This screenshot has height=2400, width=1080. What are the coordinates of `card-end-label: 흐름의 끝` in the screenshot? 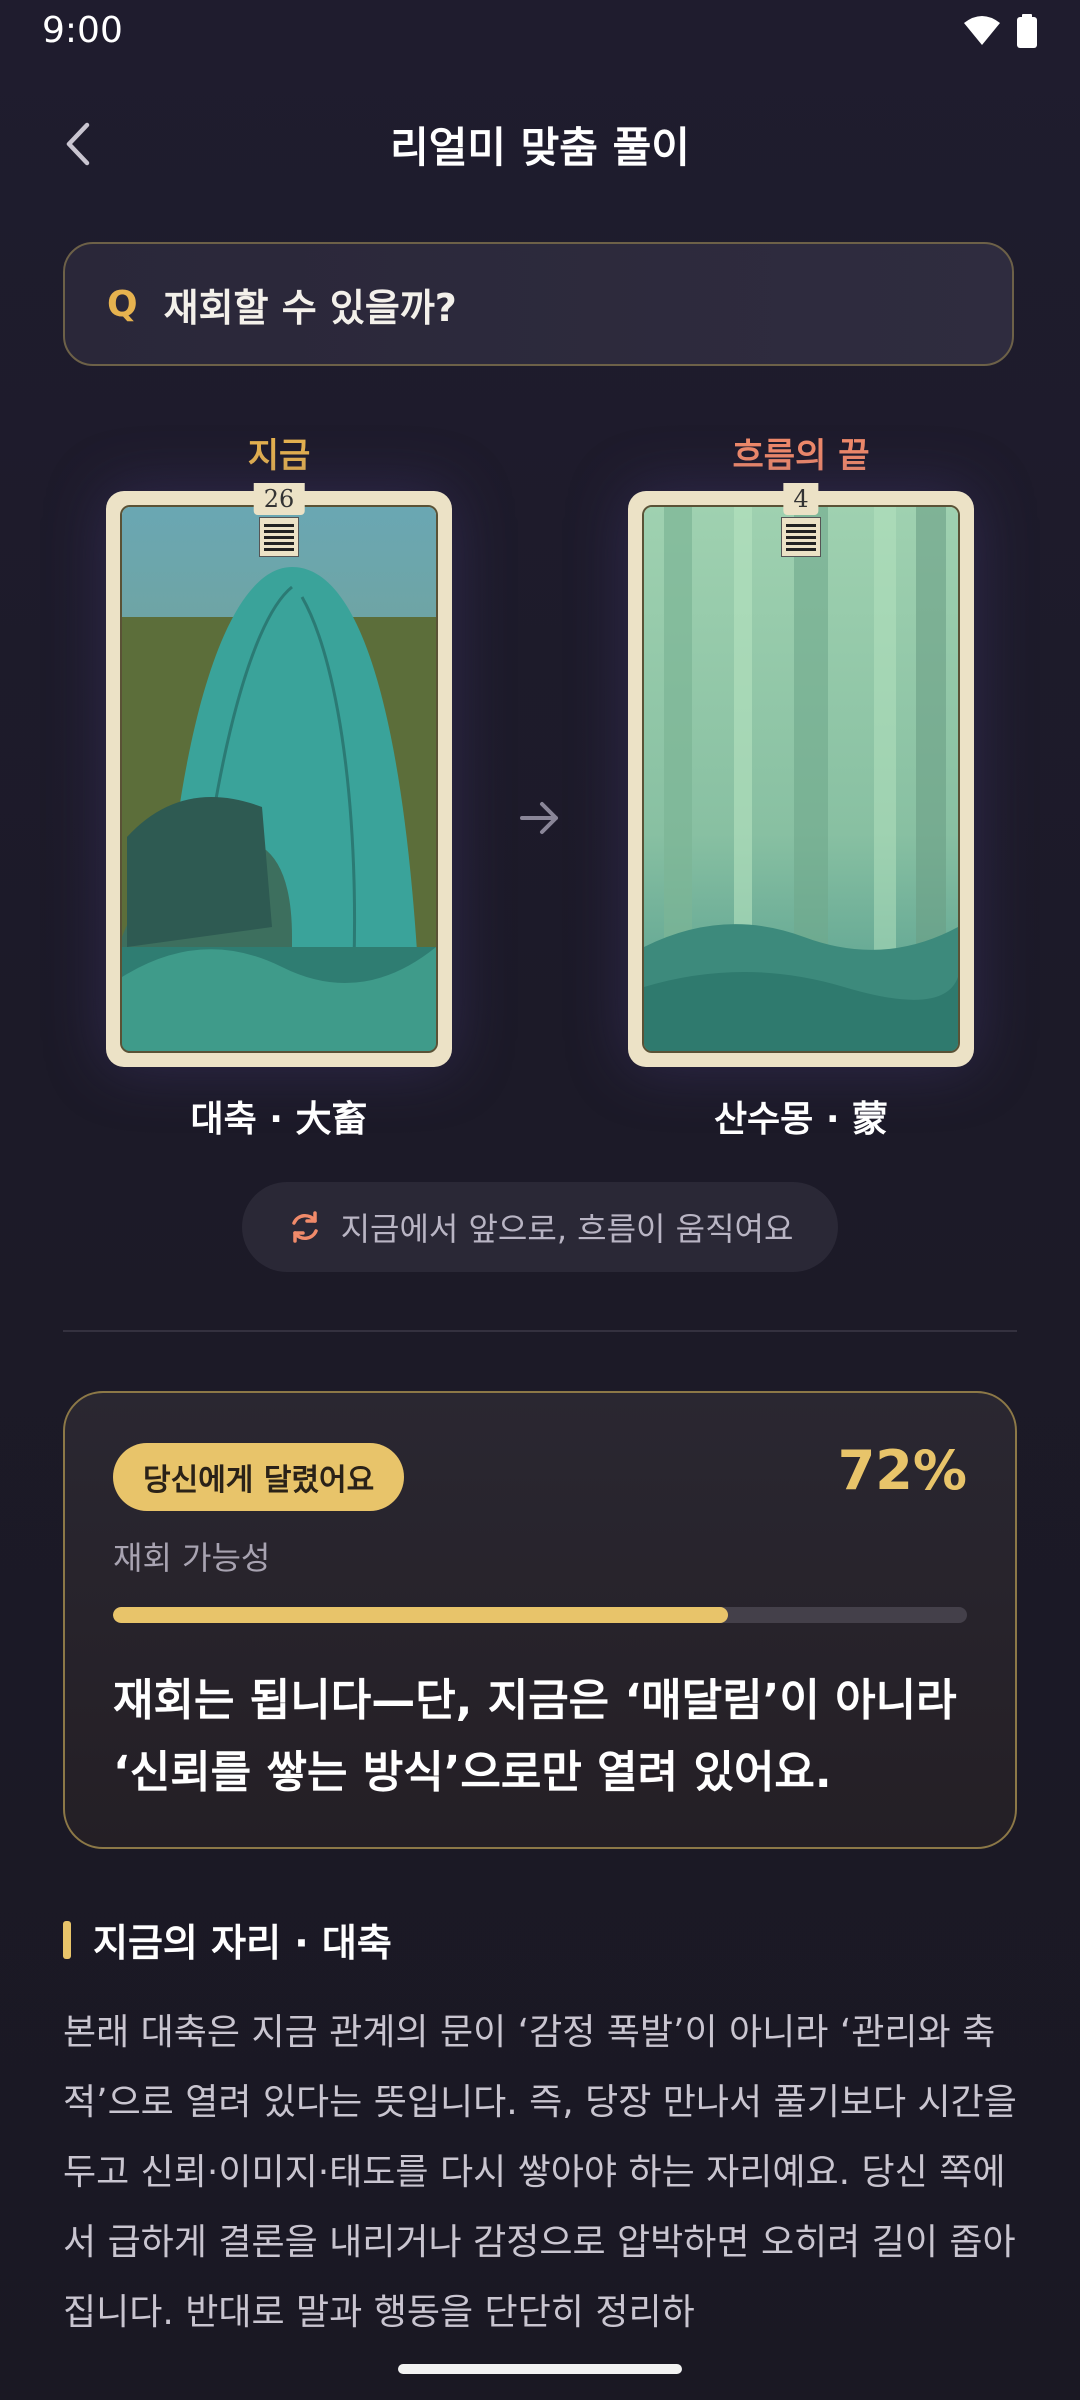 It's located at (801, 456).